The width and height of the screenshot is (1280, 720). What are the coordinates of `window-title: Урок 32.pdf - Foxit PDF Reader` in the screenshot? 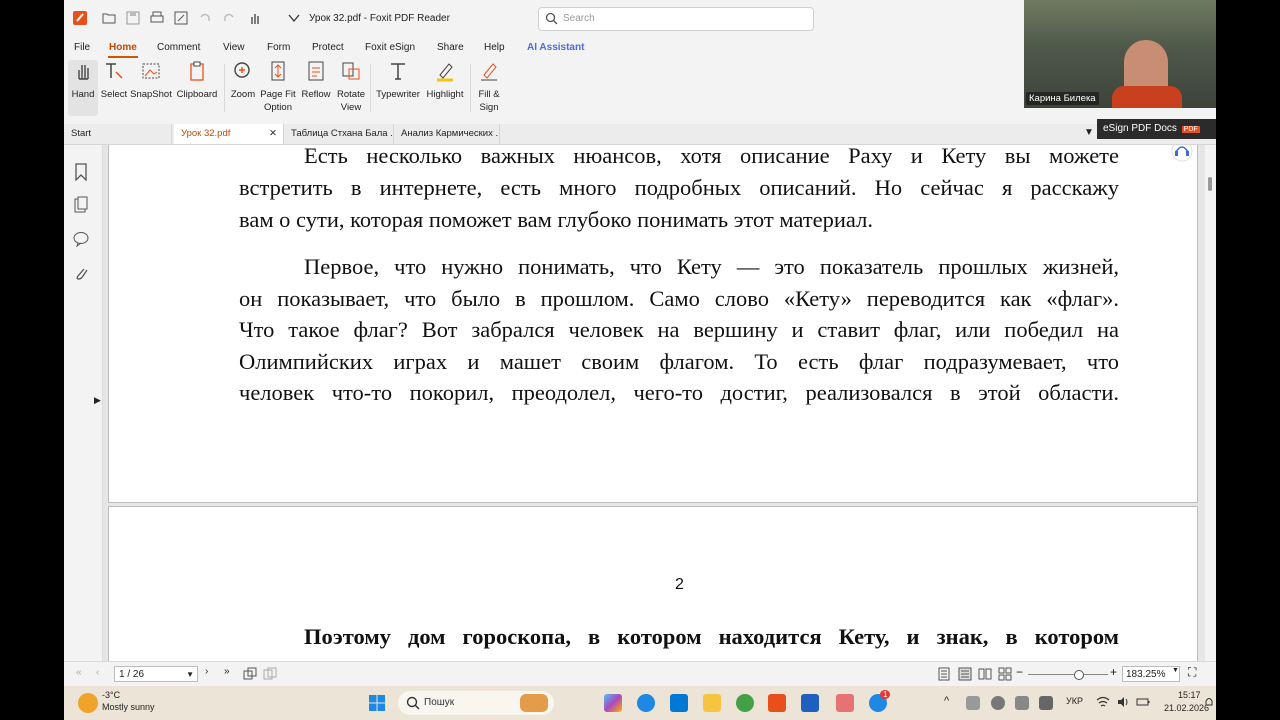 It's located at (379, 18).